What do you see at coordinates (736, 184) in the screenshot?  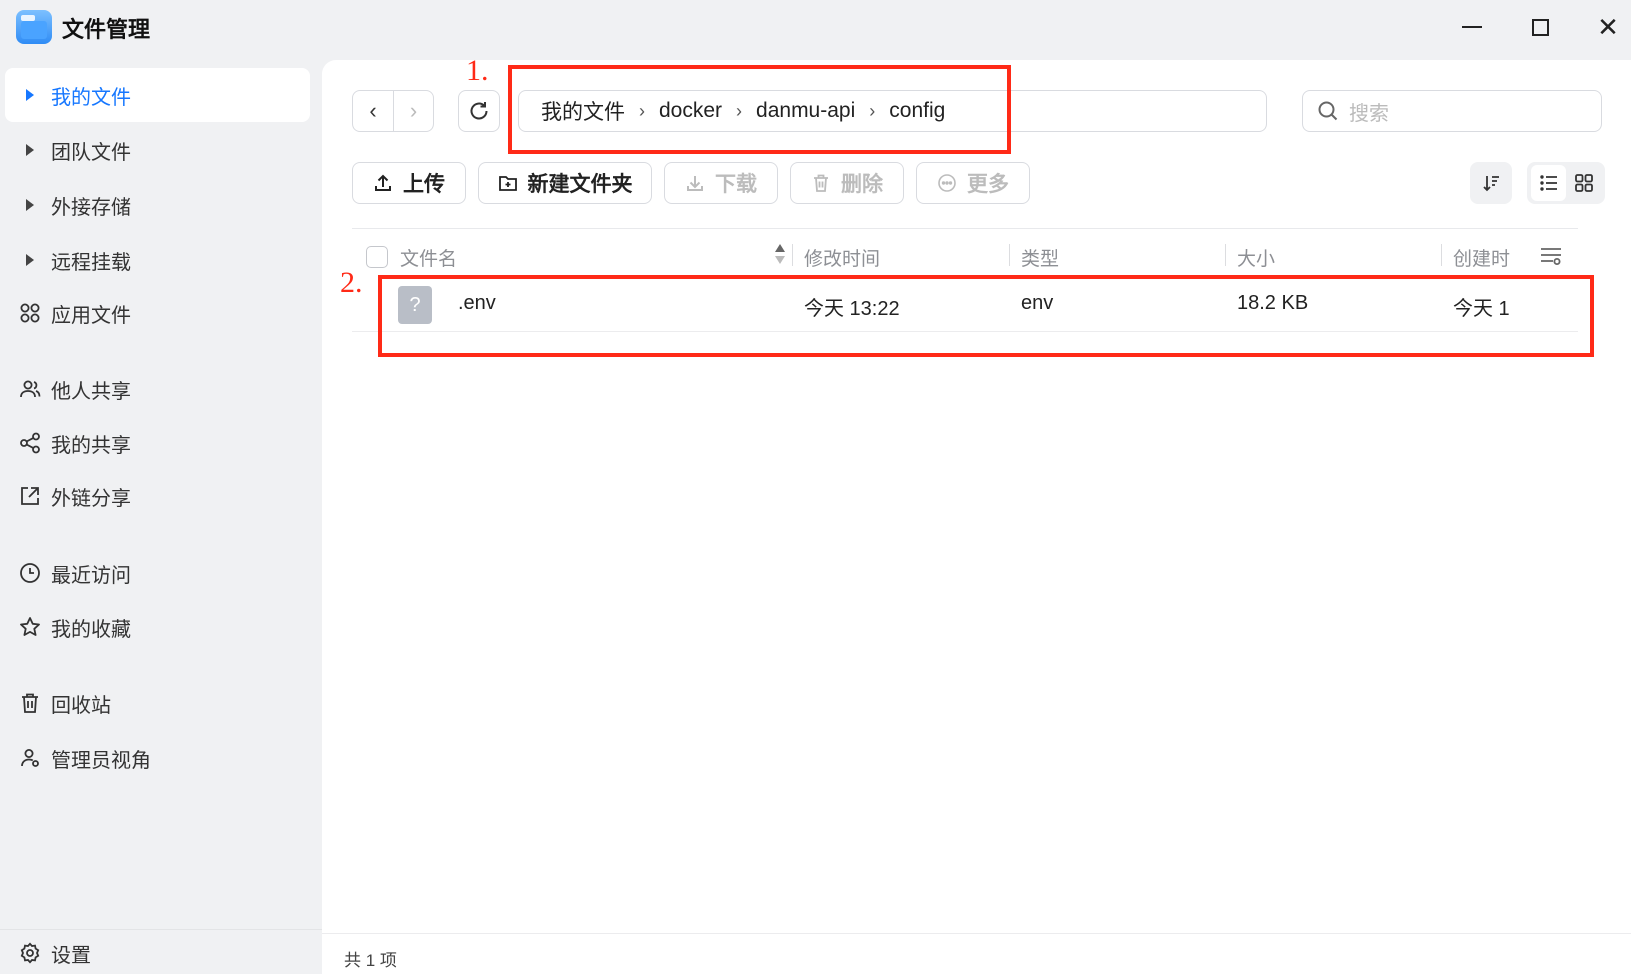 I see `download-label: 下载` at bounding box center [736, 184].